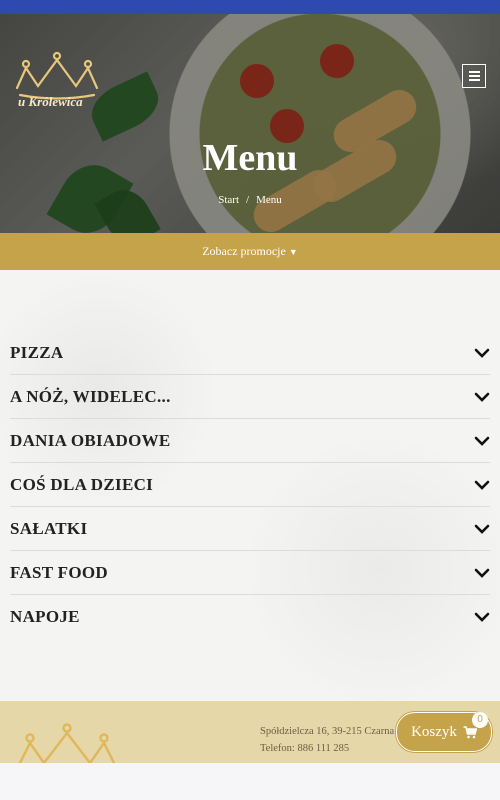 The height and width of the screenshot is (800, 500). Describe the element at coordinates (250, 781) in the screenshot. I see `bottom-strip` at that location.